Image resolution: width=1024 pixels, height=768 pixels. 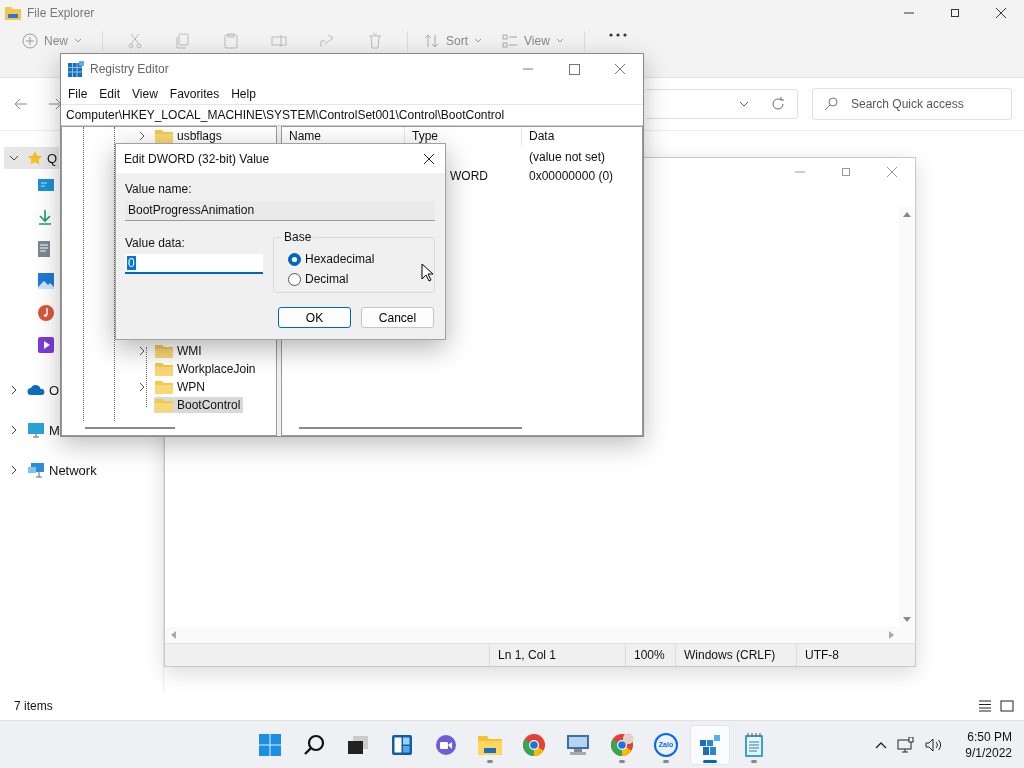 I want to click on task-view-icon, so click(x=358, y=744).